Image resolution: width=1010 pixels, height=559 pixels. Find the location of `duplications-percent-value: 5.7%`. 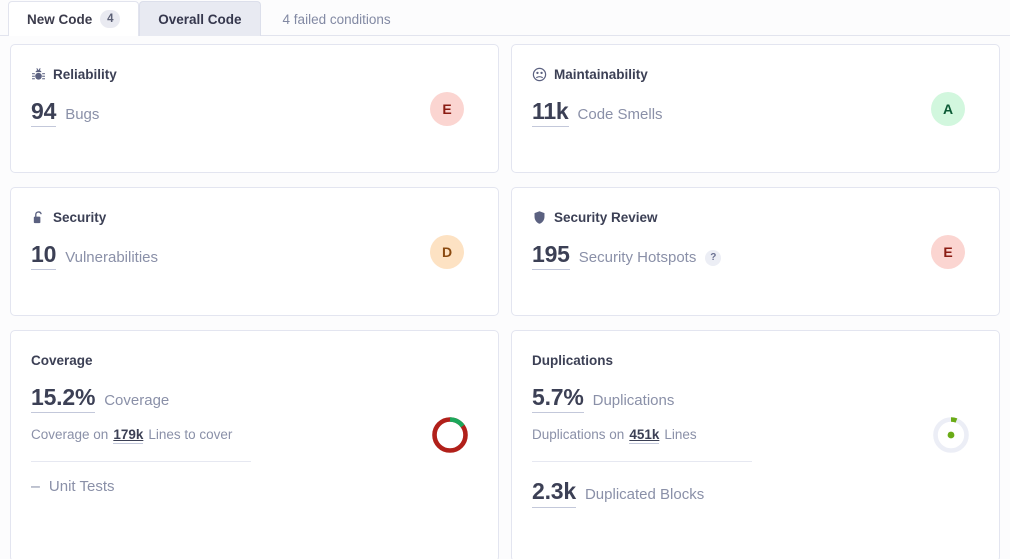

duplications-percent-value: 5.7% is located at coordinates (558, 399).